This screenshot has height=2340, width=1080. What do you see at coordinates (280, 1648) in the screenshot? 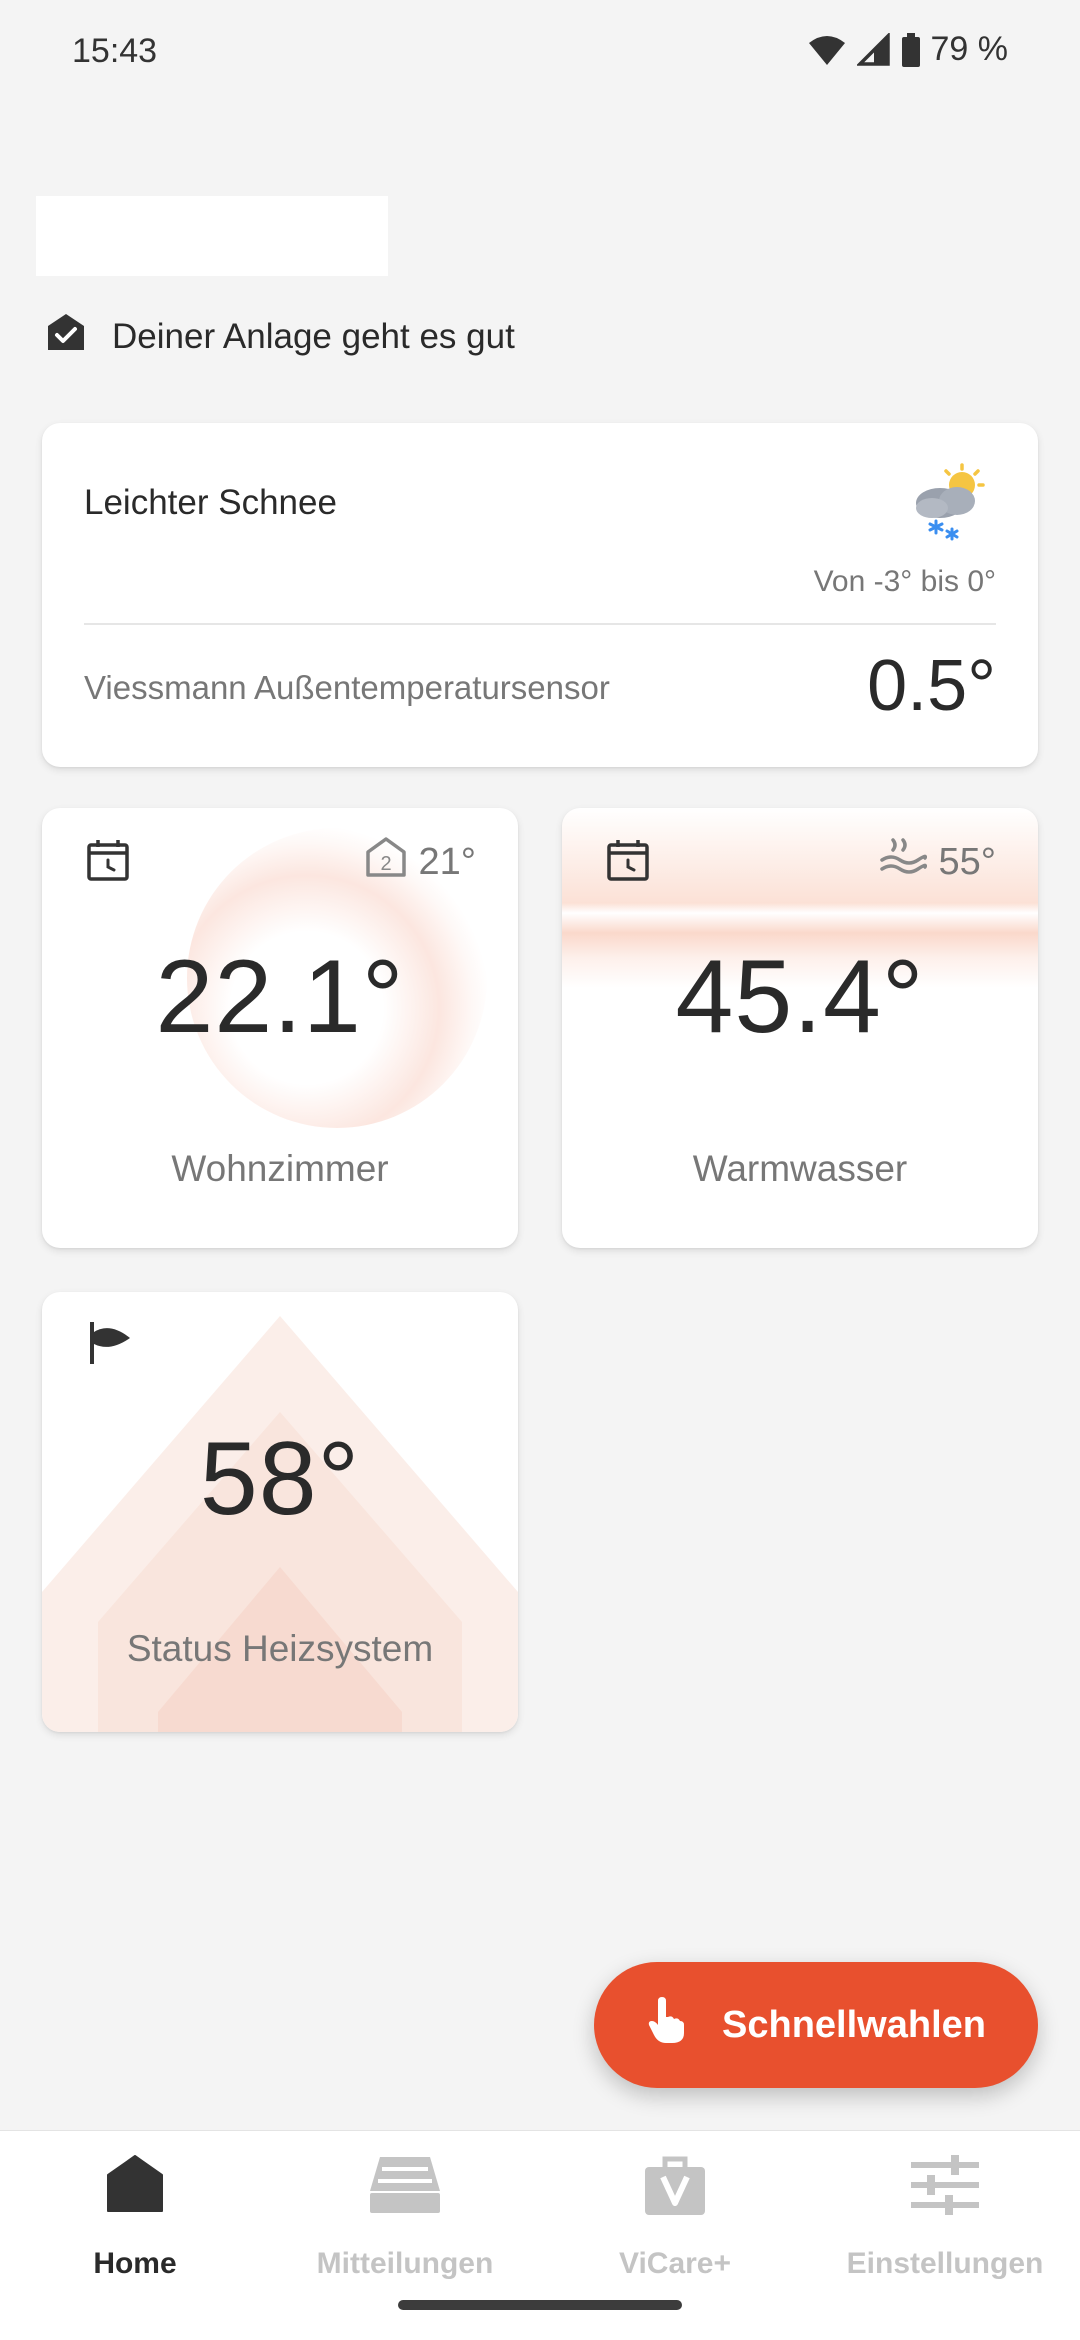
I see `heating-label: Status Heizsystem` at bounding box center [280, 1648].